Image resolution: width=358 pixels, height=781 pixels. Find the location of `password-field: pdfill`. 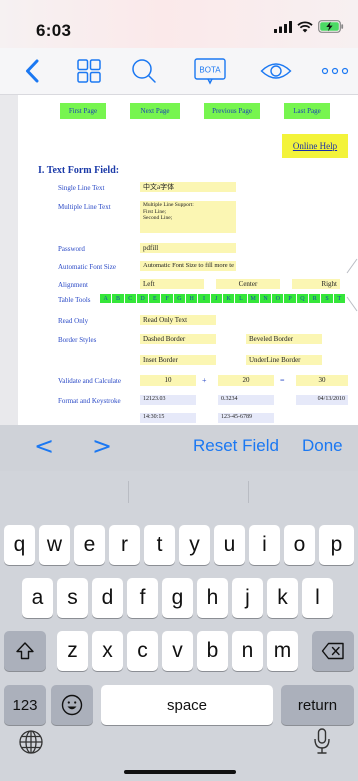

password-field: pdfill is located at coordinates (188, 248).